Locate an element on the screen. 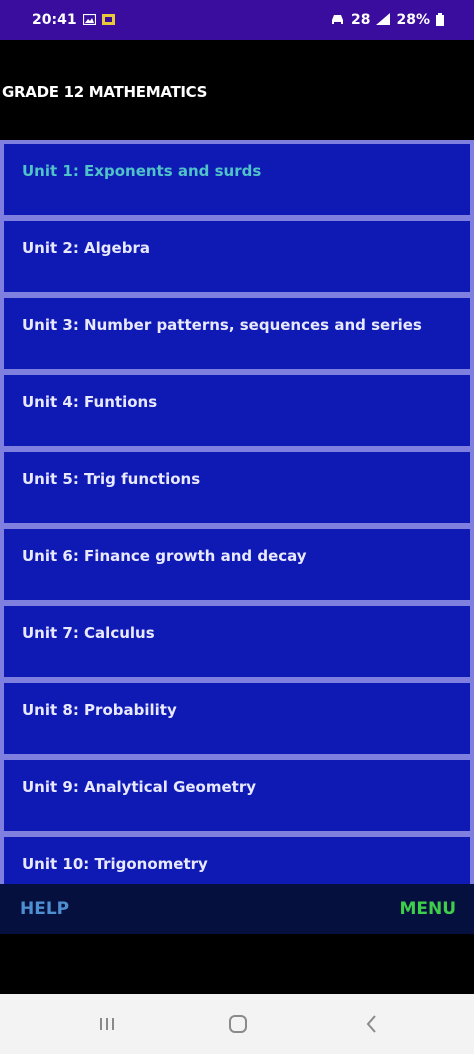  unit-item-4: Unit 4: Funtions is located at coordinates (237, 410).